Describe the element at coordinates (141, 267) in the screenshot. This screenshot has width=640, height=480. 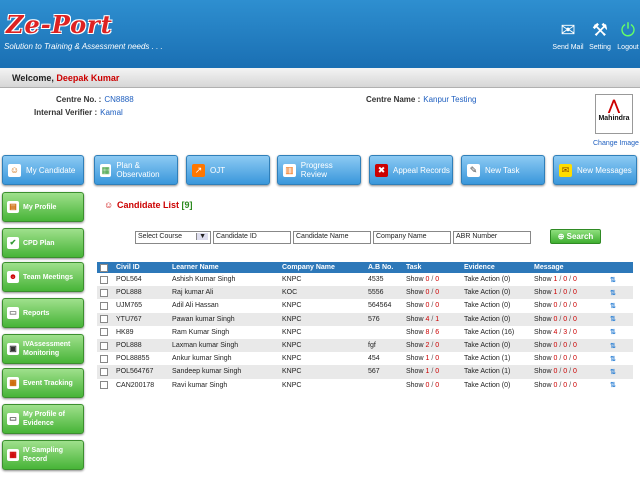
I see `col-civil-id: Civil ID` at that location.